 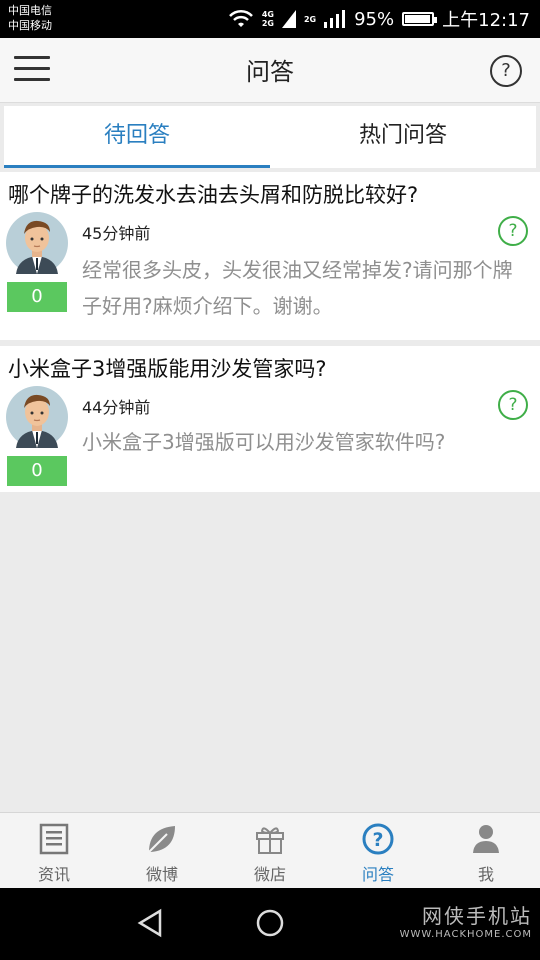 I want to click on nav-item-qa: ? 问答, so click(x=378, y=851).